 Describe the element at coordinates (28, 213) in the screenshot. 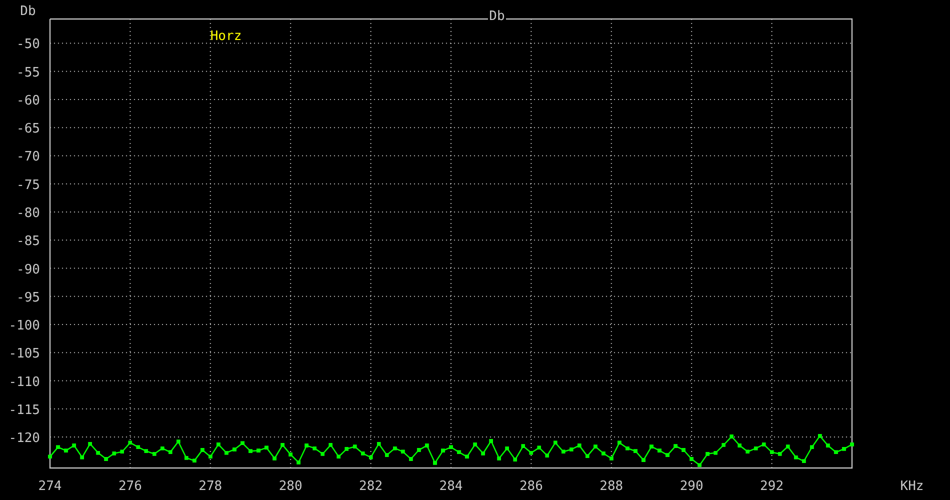

I see `tick-label: -80` at that location.